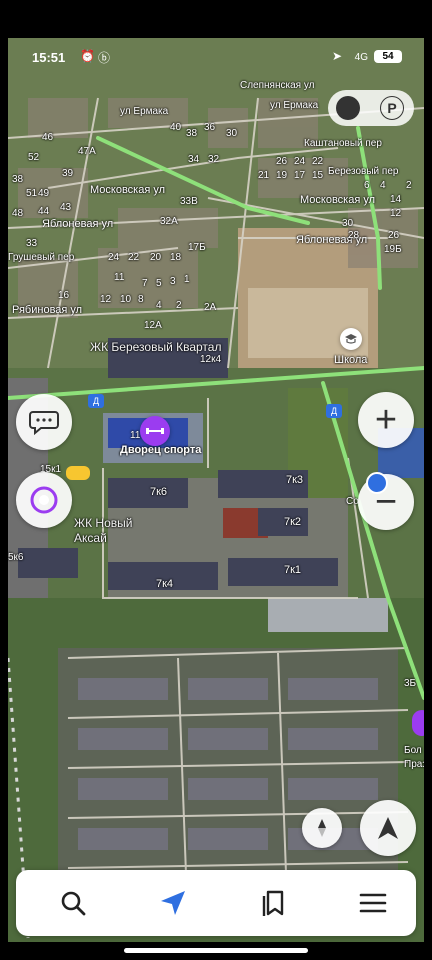  What do you see at coordinates (176, 127) in the screenshot?
I see `house-number: 40` at bounding box center [176, 127].